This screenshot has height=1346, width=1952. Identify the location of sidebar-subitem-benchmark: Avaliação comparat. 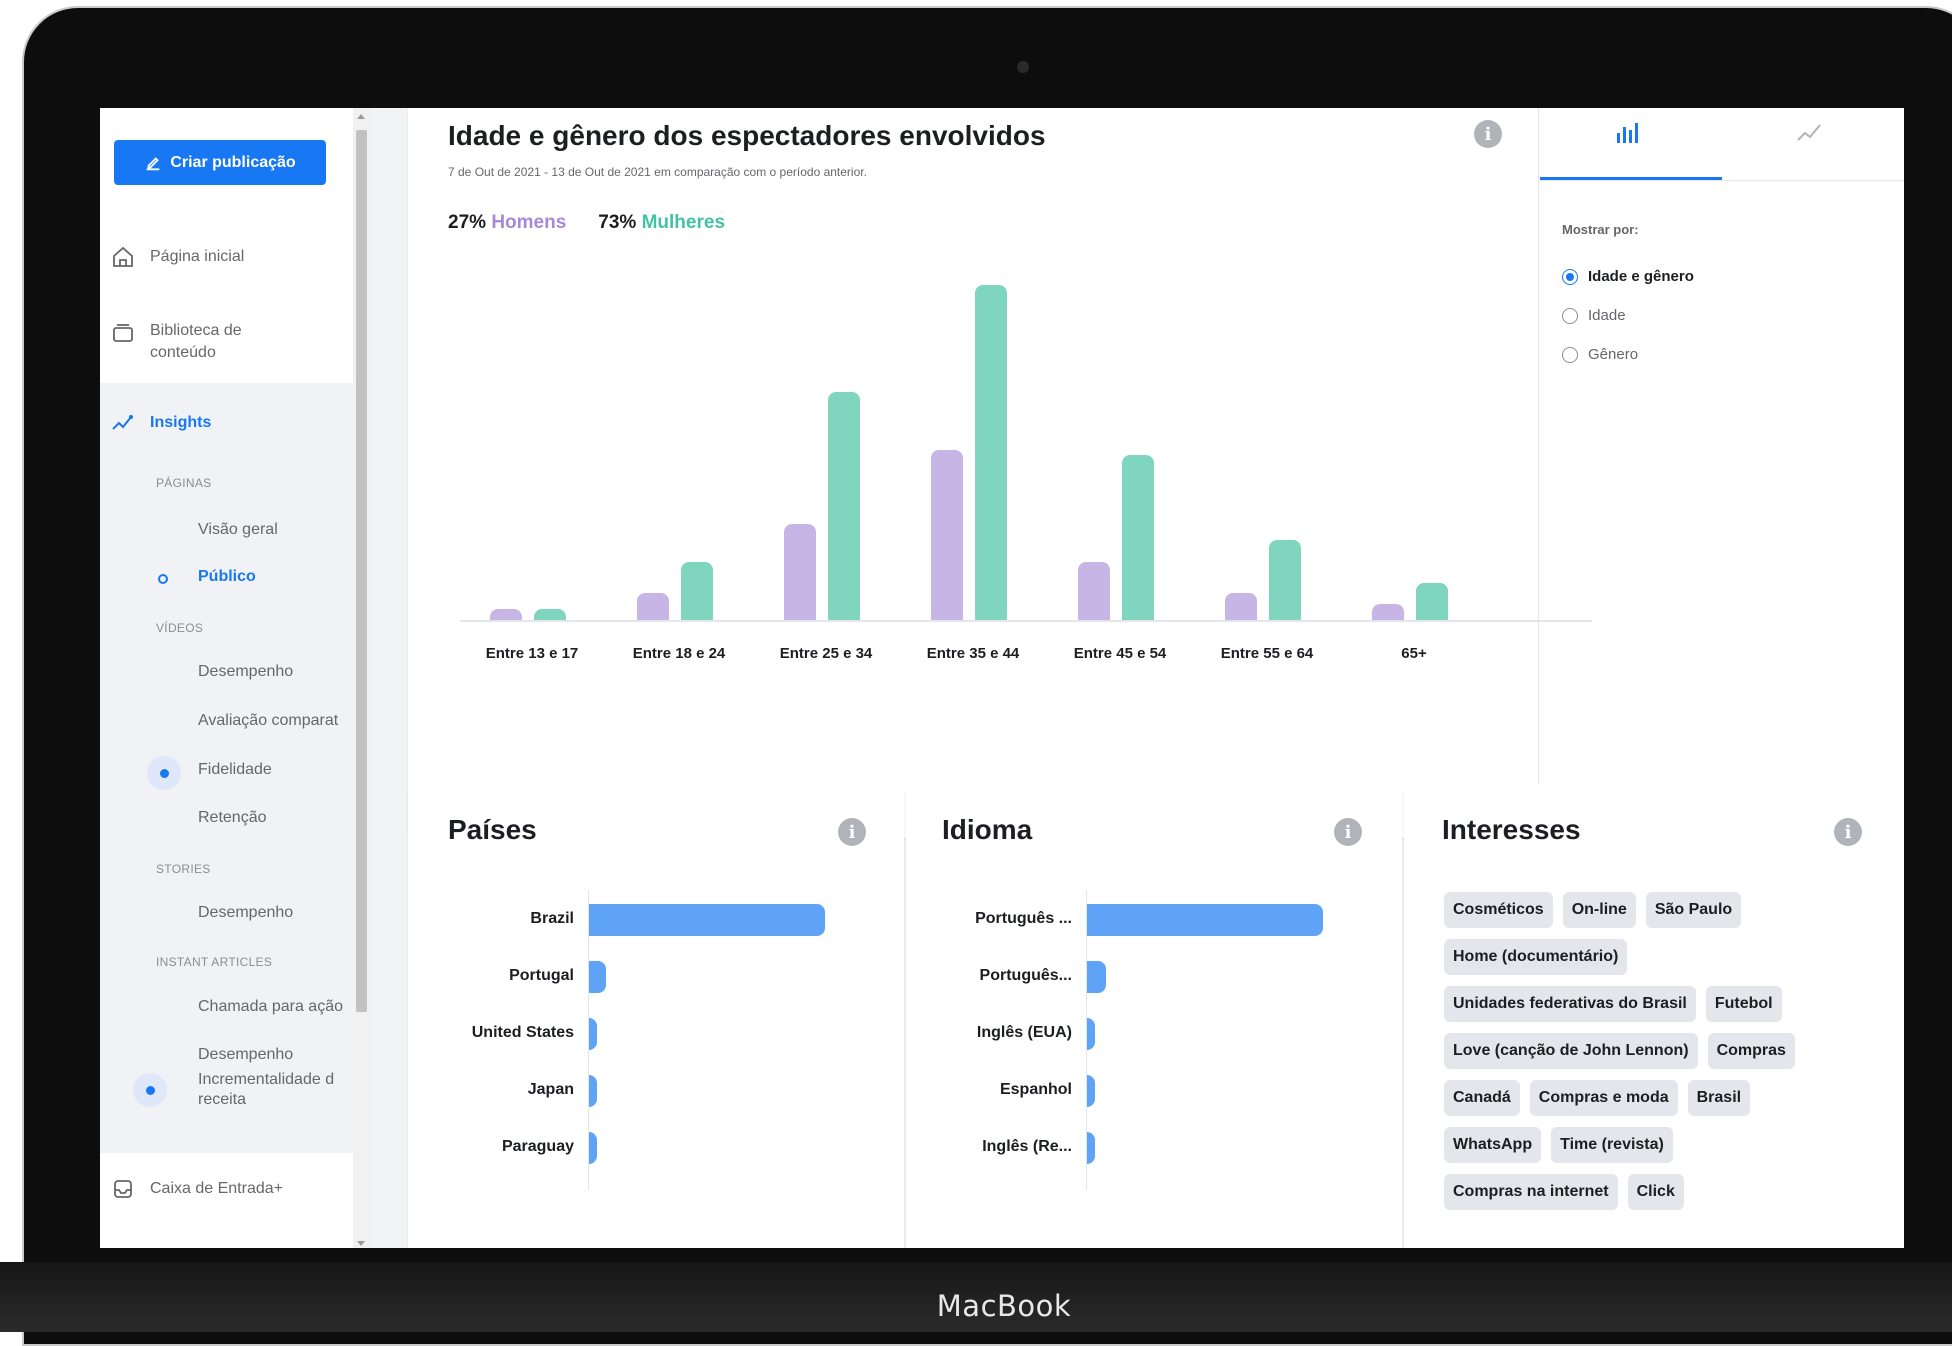
(276, 721).